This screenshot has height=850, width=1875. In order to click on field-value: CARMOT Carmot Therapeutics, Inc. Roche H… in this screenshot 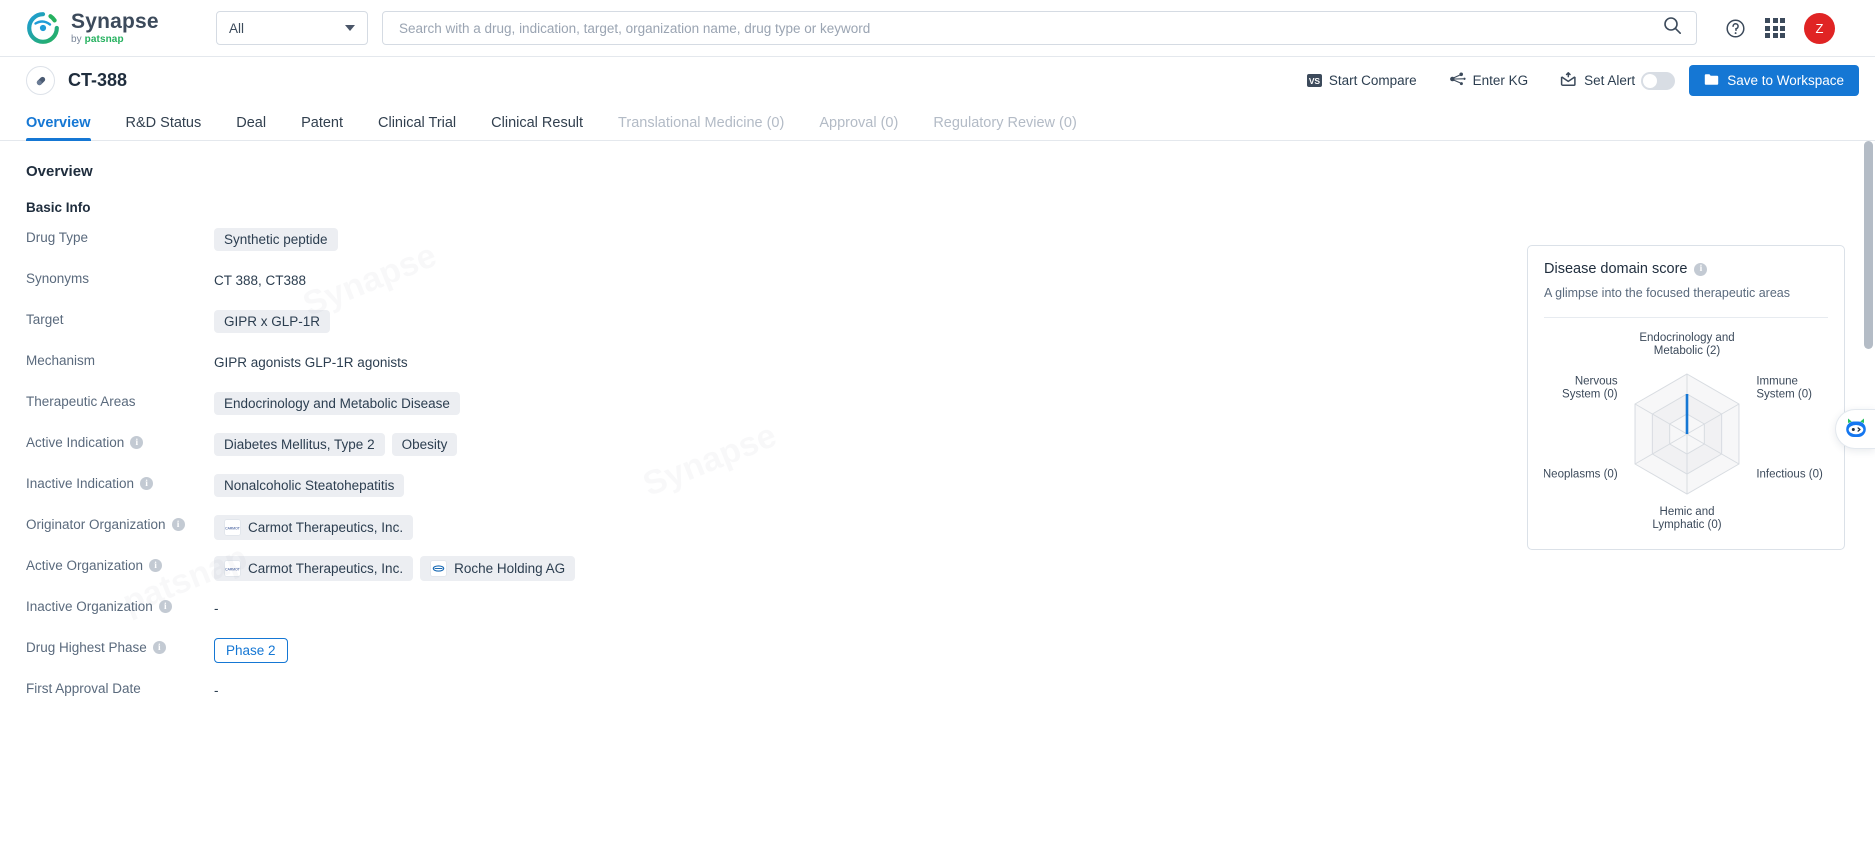, I will do `click(395, 568)`.